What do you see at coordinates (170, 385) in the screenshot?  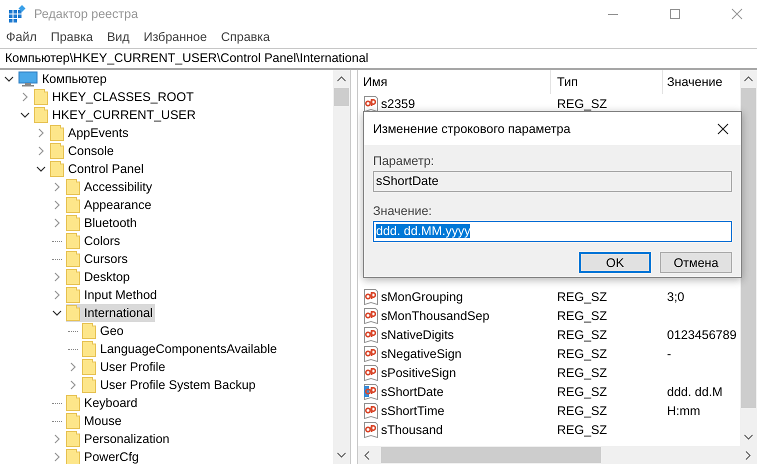 I see `tree-item: User Profile System Backup` at bounding box center [170, 385].